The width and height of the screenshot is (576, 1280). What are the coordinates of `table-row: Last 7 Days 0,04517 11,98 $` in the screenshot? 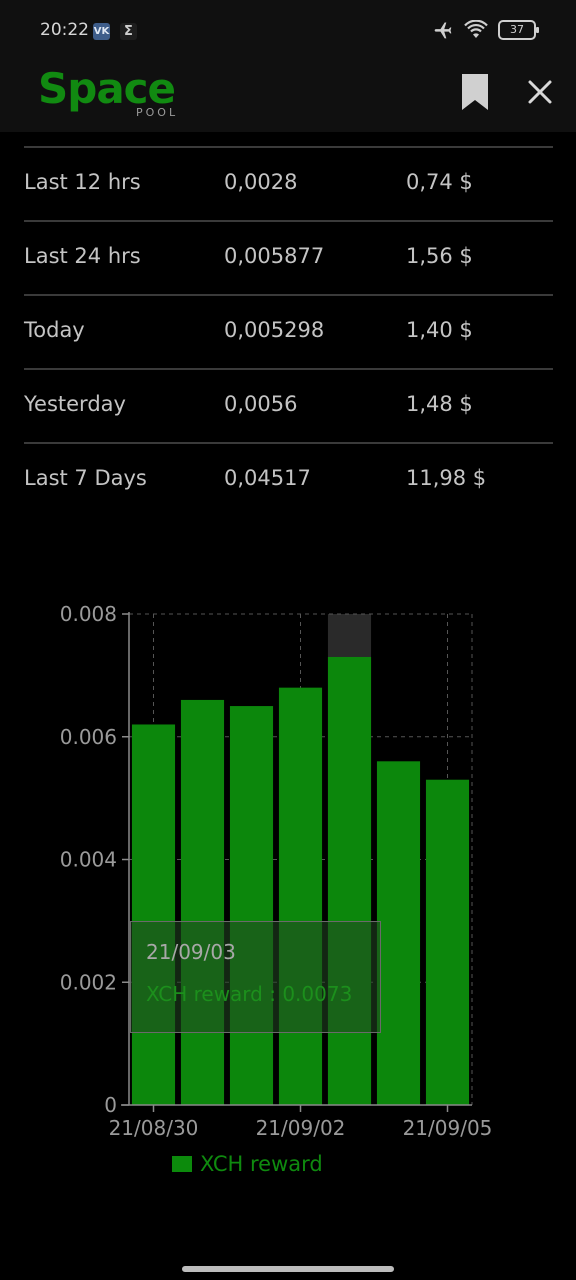 It's located at (288, 479).